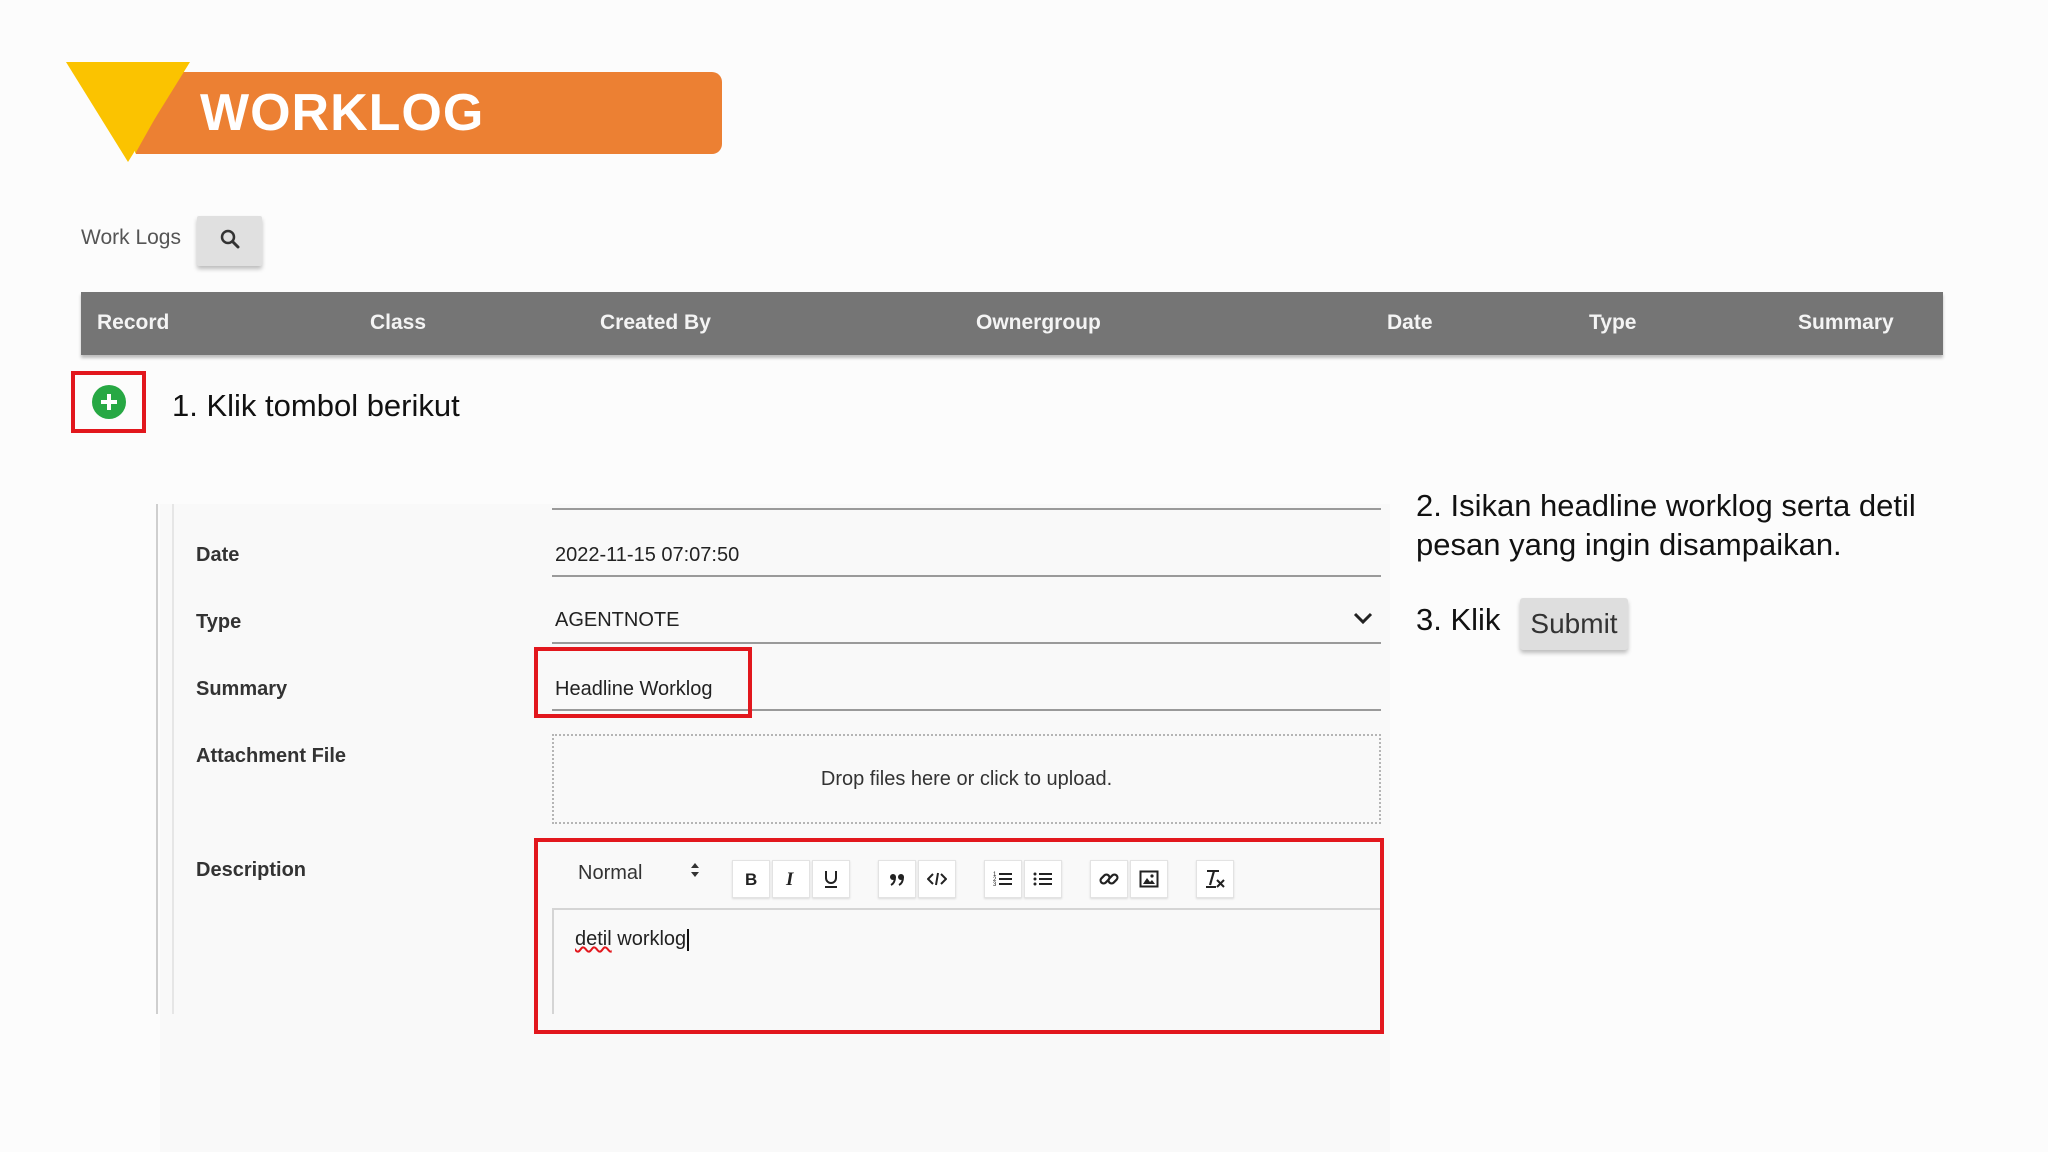 The width and height of the screenshot is (2048, 1152). What do you see at coordinates (1038, 323) in the screenshot?
I see `column-header-ownergroup: Ownergroup` at bounding box center [1038, 323].